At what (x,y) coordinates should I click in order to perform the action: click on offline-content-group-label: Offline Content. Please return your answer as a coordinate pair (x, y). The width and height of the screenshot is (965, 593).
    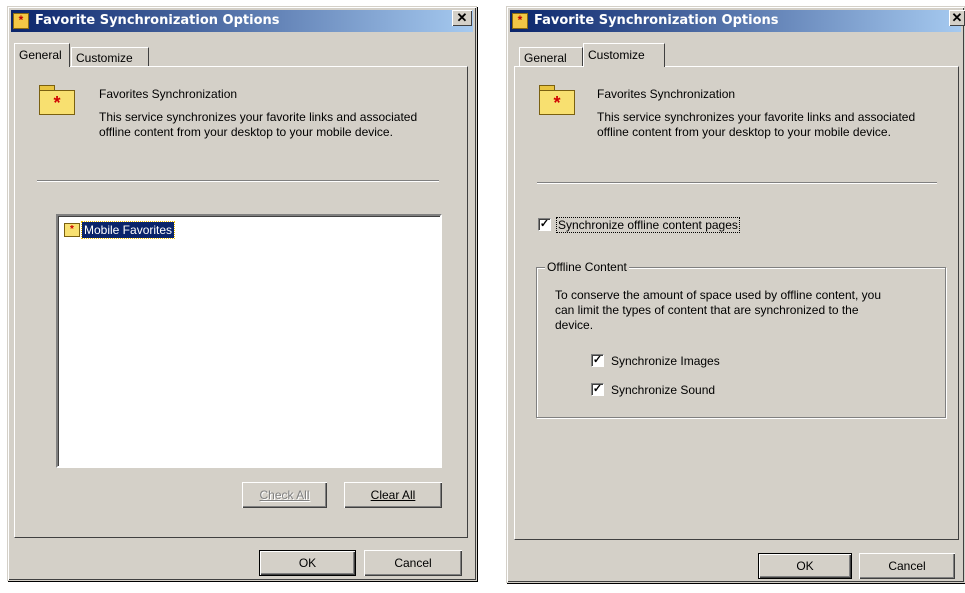
    Looking at the image, I should click on (587, 267).